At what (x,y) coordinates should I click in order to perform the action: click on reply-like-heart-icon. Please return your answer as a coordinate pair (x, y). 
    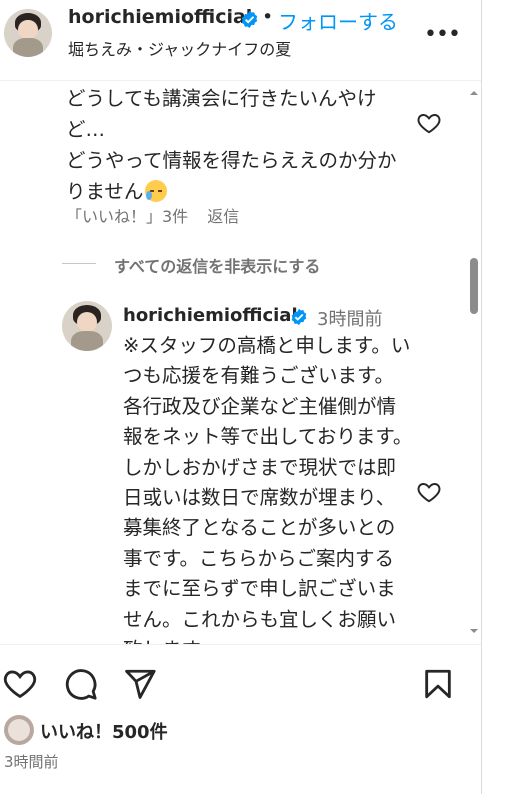
    Looking at the image, I should click on (429, 492).